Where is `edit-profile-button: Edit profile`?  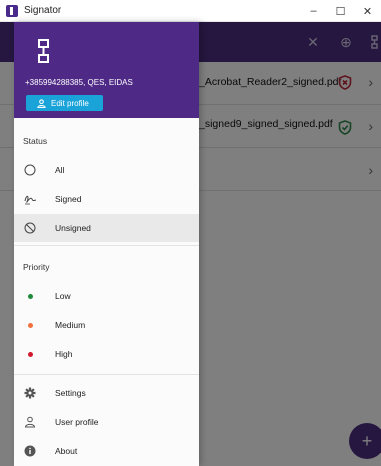
edit-profile-button: Edit profile is located at coordinates (64, 103).